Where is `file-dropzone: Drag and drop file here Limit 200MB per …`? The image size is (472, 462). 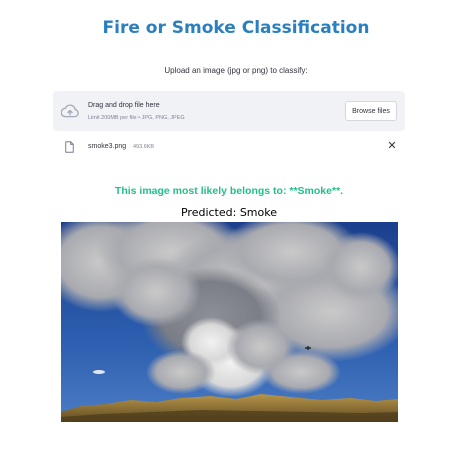 file-dropzone: Drag and drop file here Limit 200MB per … is located at coordinates (229, 111).